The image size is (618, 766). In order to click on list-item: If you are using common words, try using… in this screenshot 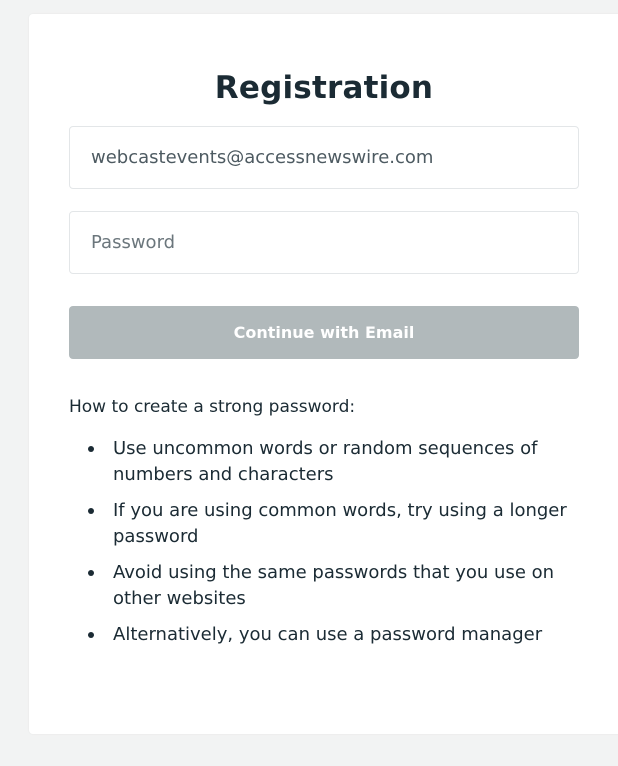, I will do `click(333, 524)`.